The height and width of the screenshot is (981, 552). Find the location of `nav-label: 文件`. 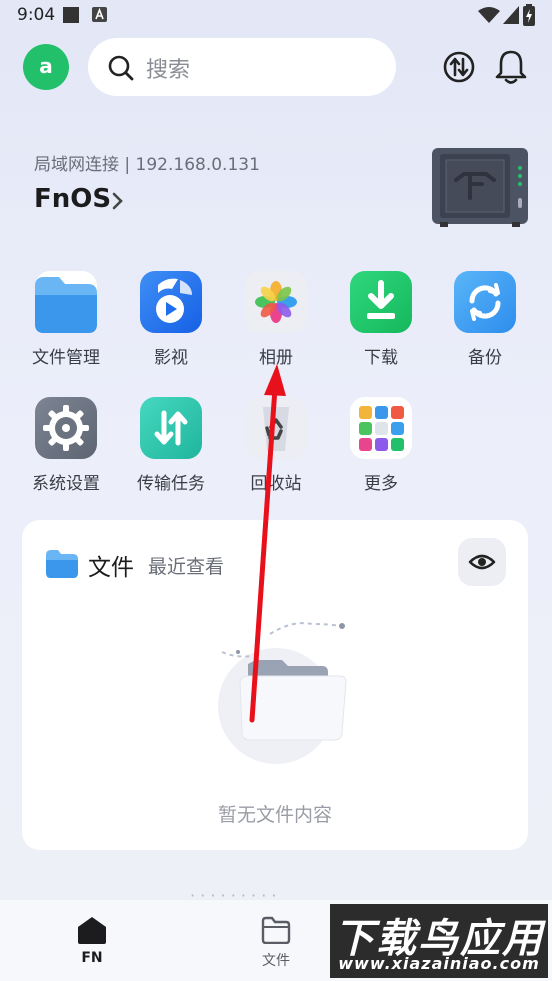

nav-label: 文件 is located at coordinates (276, 961).